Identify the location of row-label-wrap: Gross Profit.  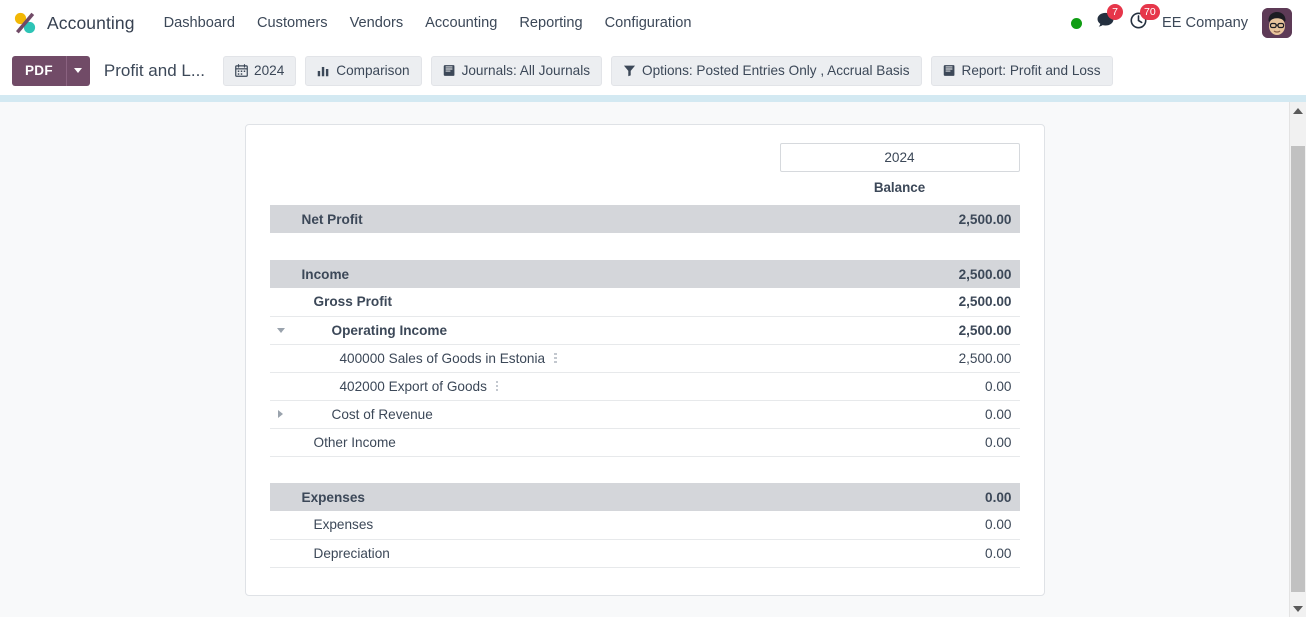
(525, 301).